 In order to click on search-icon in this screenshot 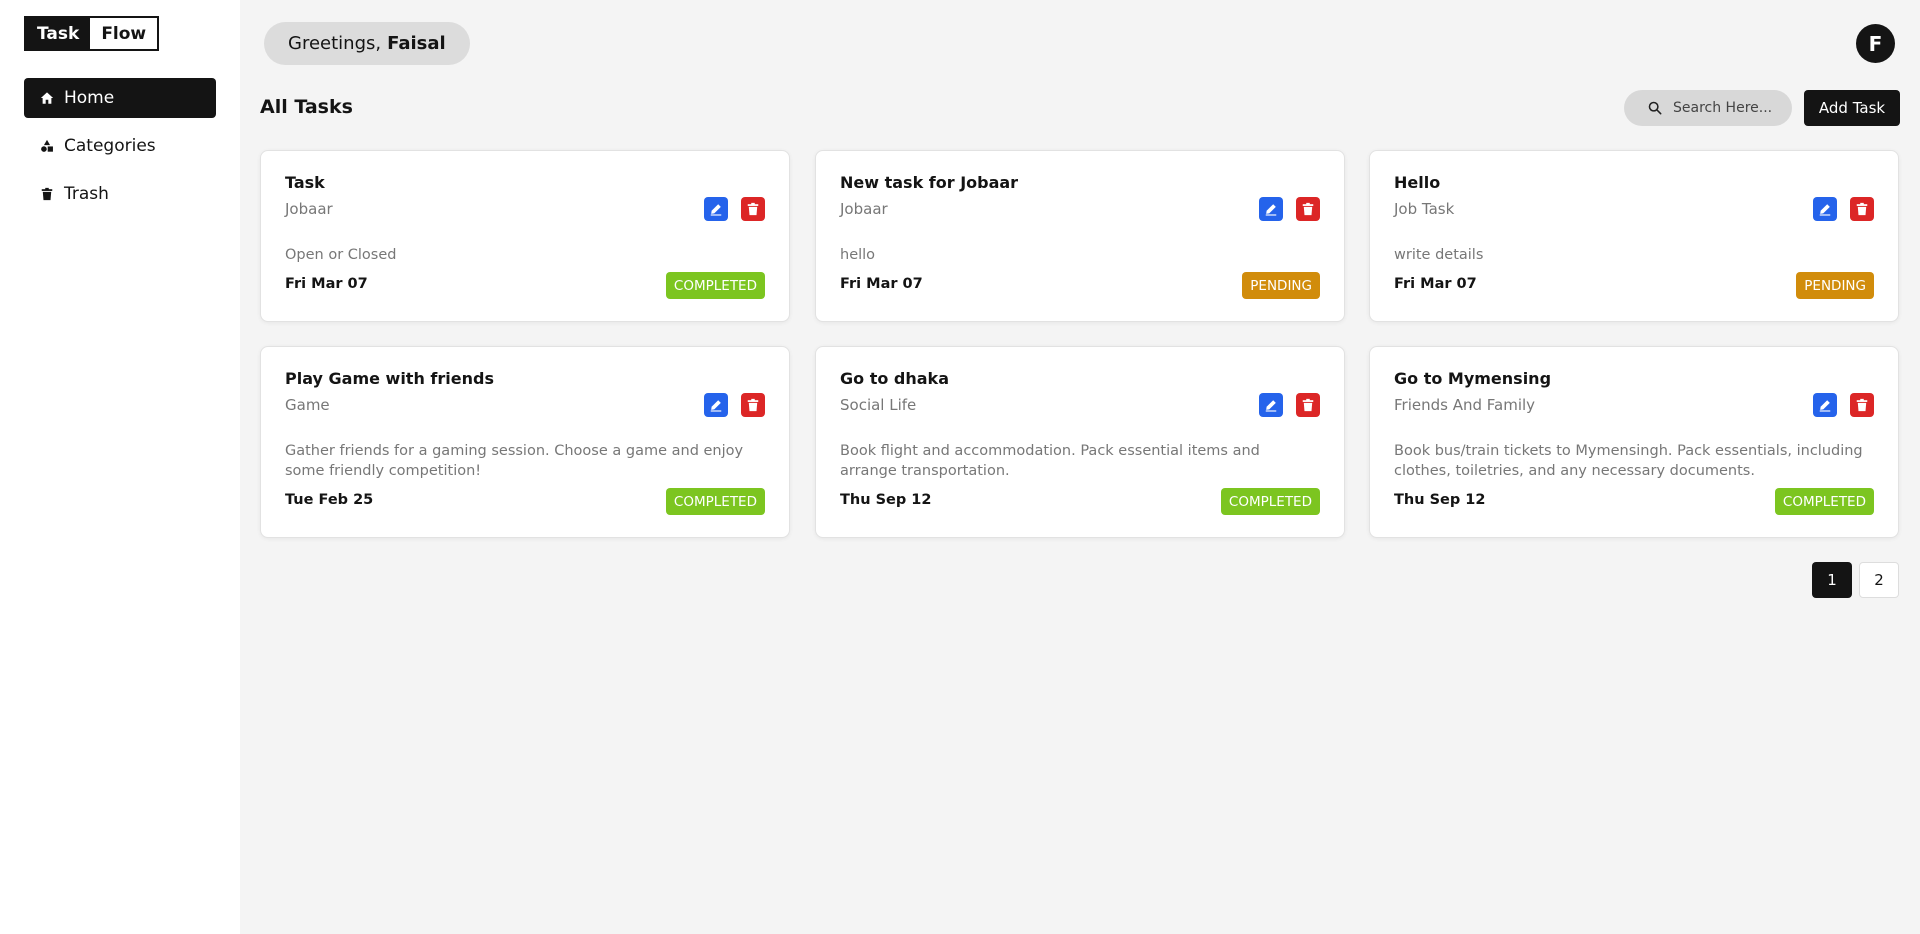, I will do `click(1655, 108)`.